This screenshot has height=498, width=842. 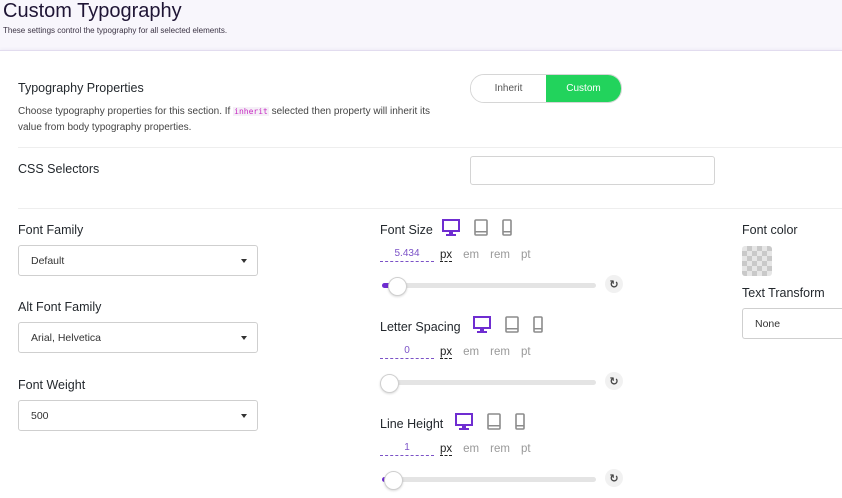 What do you see at coordinates (792, 323) in the screenshot?
I see `text-transform-select: None` at bounding box center [792, 323].